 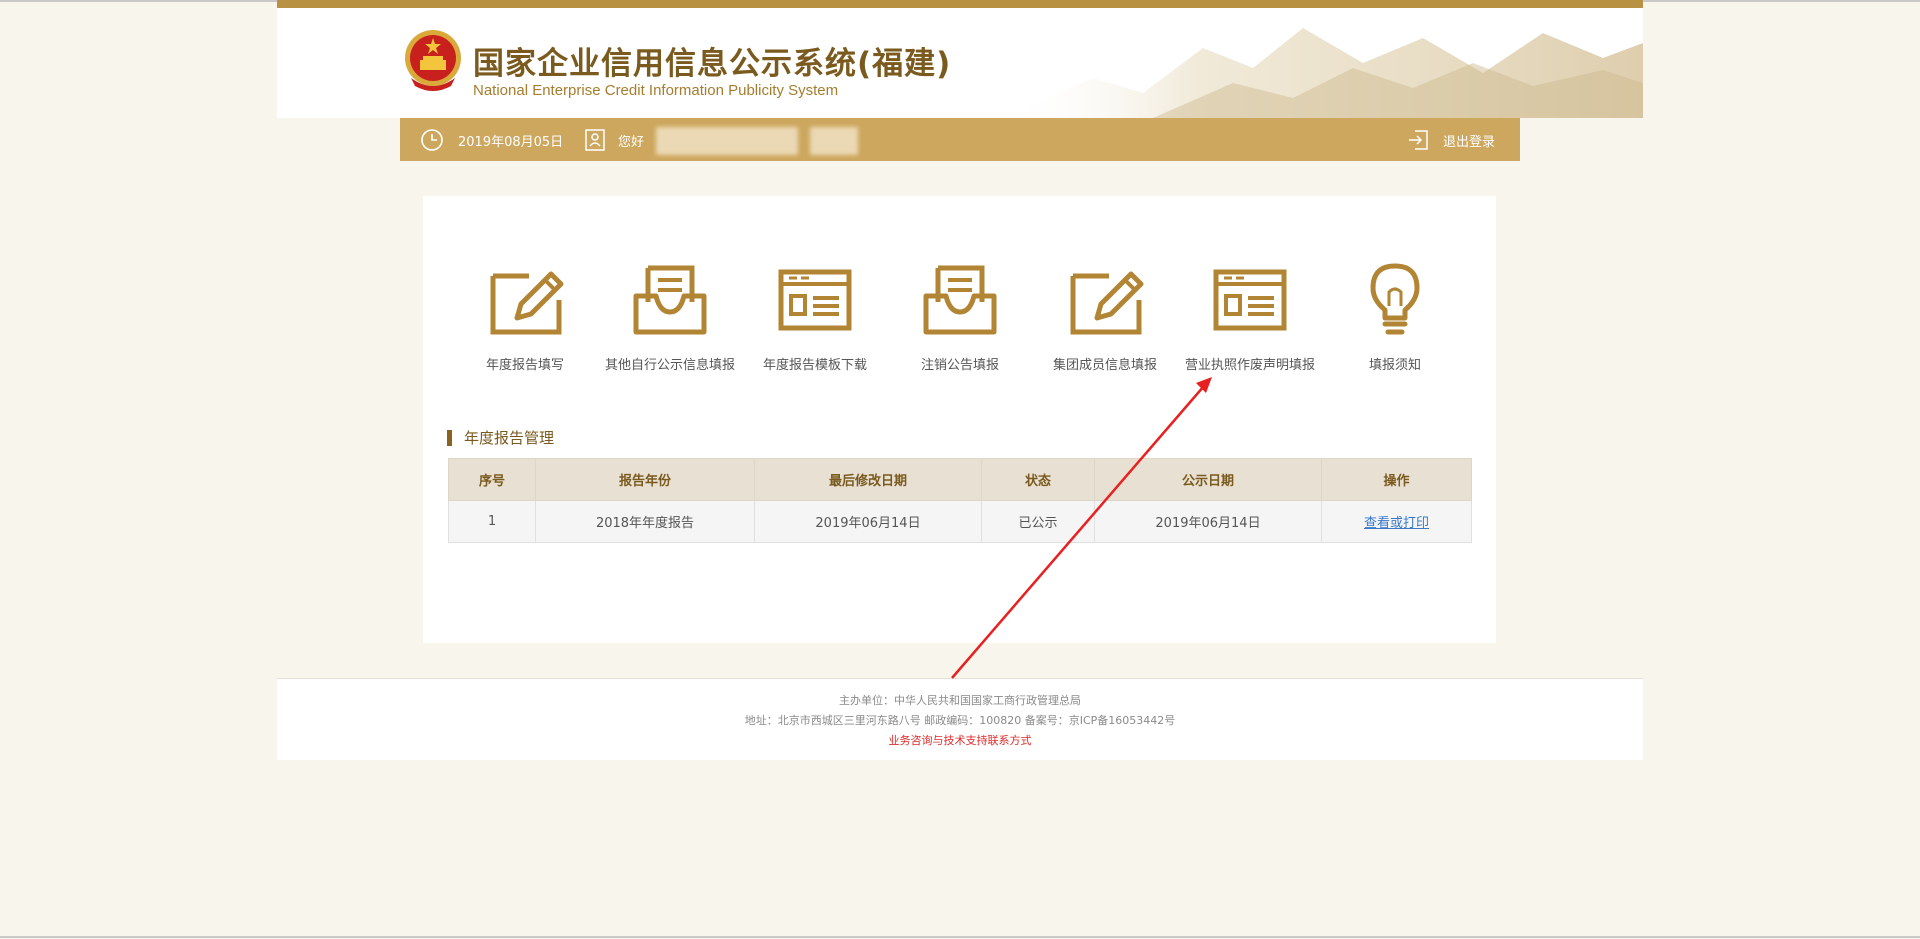 What do you see at coordinates (1208, 479) in the screenshot?
I see `col-header-publish-date: 公示日期` at bounding box center [1208, 479].